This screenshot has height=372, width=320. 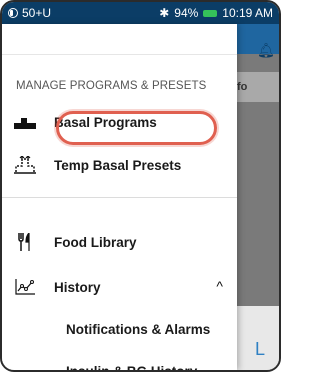 What do you see at coordinates (266, 50) in the screenshot?
I see `bell-icon: 🔔︎` at bounding box center [266, 50].